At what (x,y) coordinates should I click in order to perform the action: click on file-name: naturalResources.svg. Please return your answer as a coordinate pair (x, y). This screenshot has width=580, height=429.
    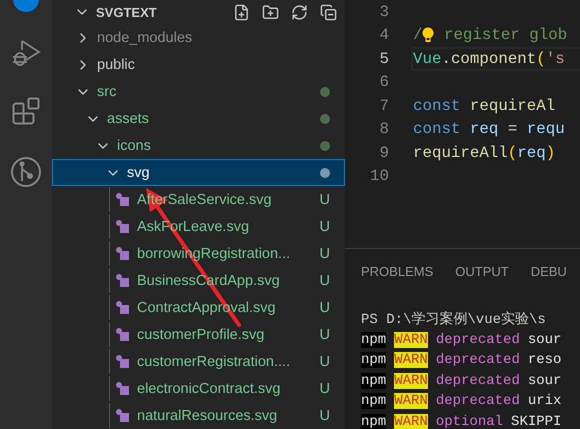
    Looking at the image, I should click on (207, 416).